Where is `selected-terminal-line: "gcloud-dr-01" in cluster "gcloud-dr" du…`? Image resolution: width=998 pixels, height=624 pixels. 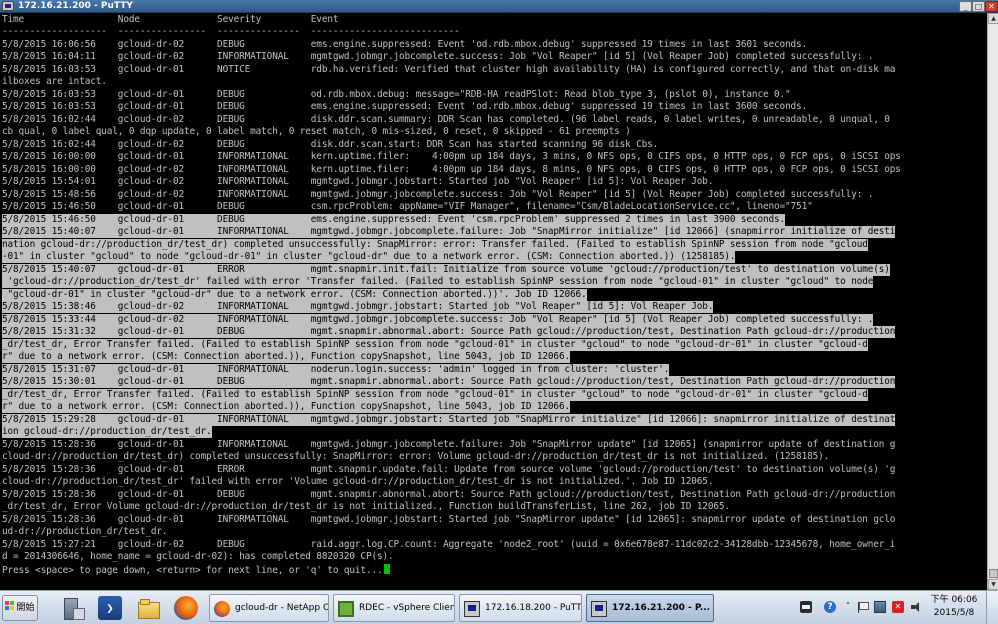
selected-terminal-line: "gcloud-dr-01" in cluster "gcloud-dr" du… is located at coordinates (294, 295).